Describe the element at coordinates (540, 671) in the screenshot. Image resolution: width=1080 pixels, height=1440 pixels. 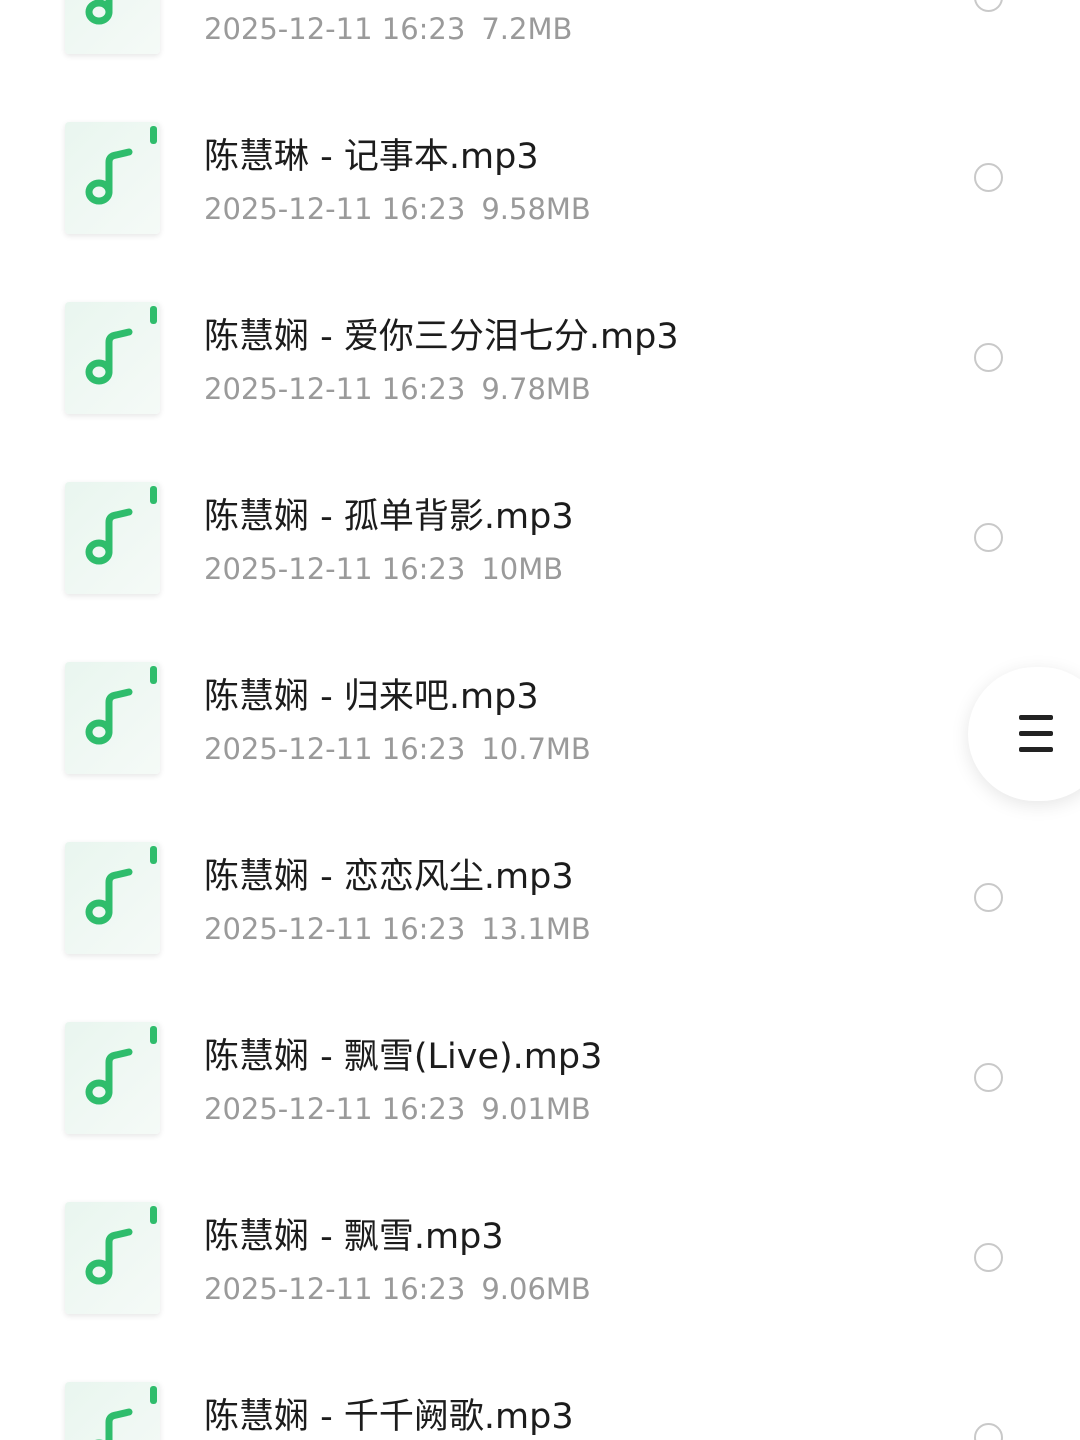
I see `file-row: 陈慧娴 - 归来吧.mp3 2025-12-11 16:23 10.7MB` at that location.